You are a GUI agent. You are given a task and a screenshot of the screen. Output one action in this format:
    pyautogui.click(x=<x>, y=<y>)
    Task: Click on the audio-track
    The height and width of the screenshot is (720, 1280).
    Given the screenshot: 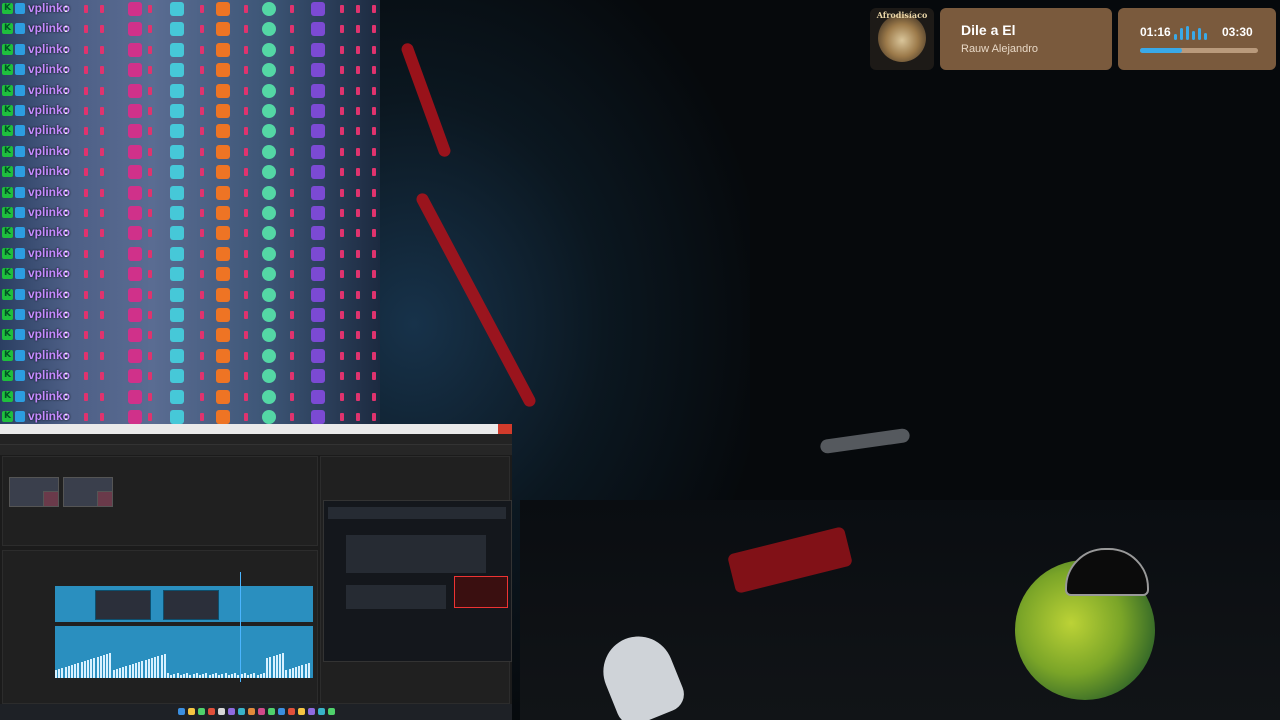 What is the action you would take?
    pyautogui.click(x=184, y=652)
    